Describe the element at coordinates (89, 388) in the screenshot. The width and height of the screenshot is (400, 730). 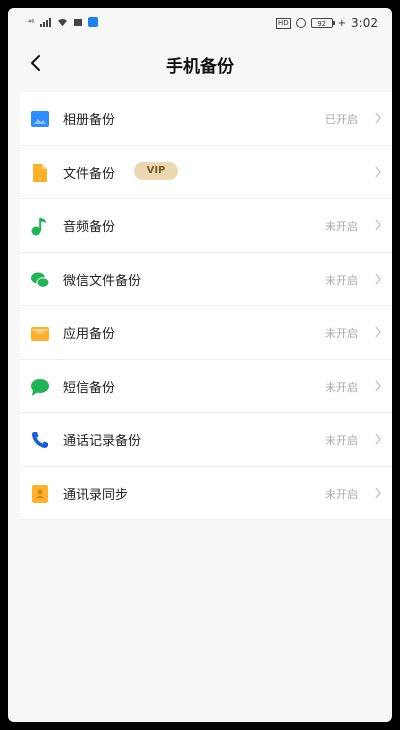
I see `item-label: 短信备份` at that location.